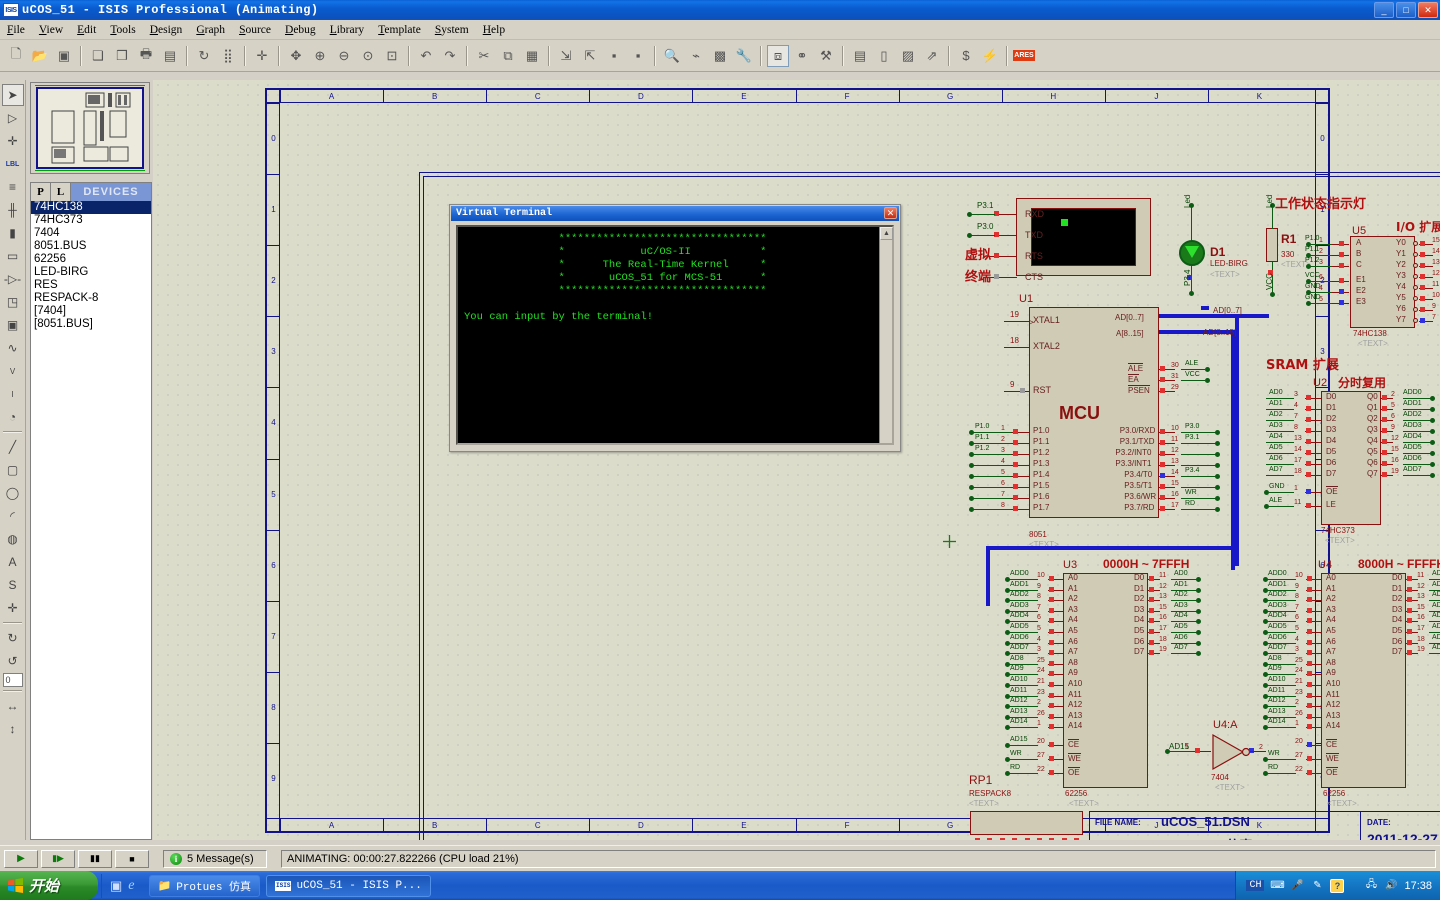 This screenshot has width=1440, height=900. Describe the element at coordinates (908, 56) in the screenshot. I see `remove-sheet-icon: ▨` at that location.